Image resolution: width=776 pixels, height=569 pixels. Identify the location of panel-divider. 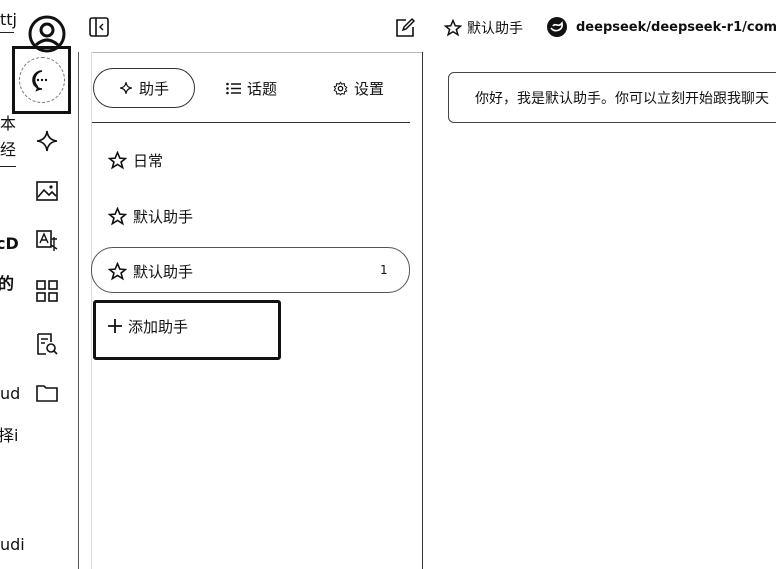
(422, 310).